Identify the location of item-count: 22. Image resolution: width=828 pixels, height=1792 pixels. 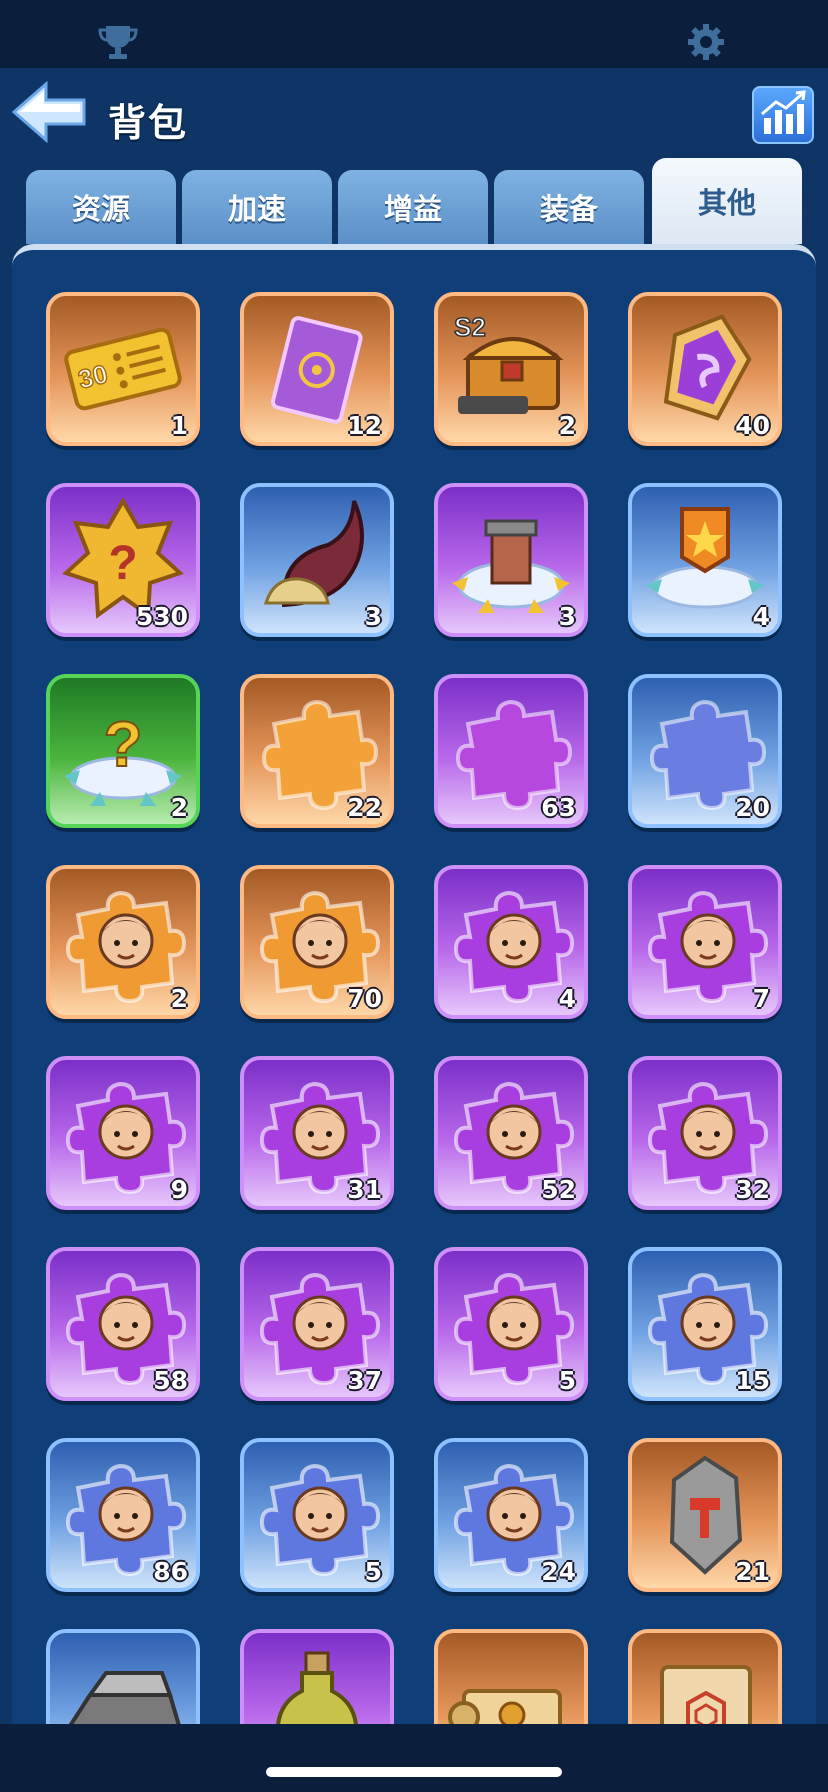
(364, 807).